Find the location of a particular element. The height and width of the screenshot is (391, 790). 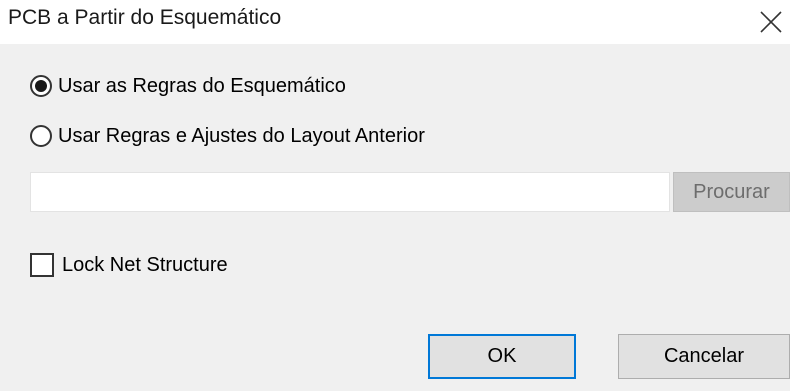

radio-button is located at coordinates (41, 136).